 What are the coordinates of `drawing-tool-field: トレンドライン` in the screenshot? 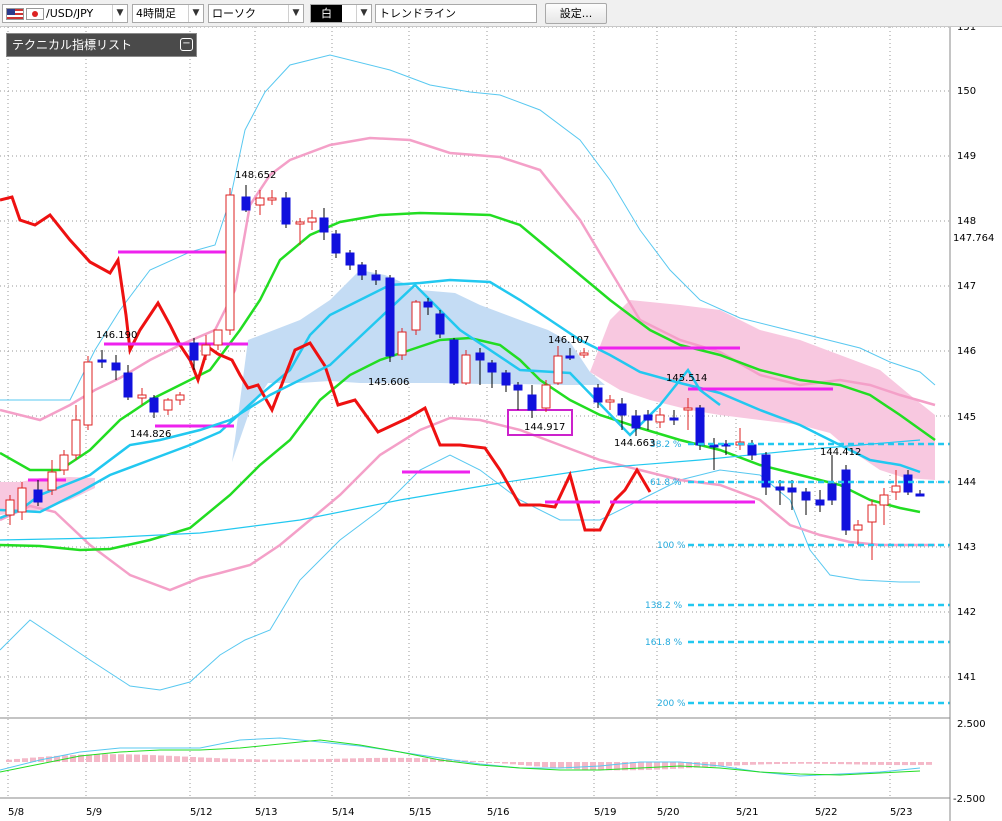 It's located at (456, 13).